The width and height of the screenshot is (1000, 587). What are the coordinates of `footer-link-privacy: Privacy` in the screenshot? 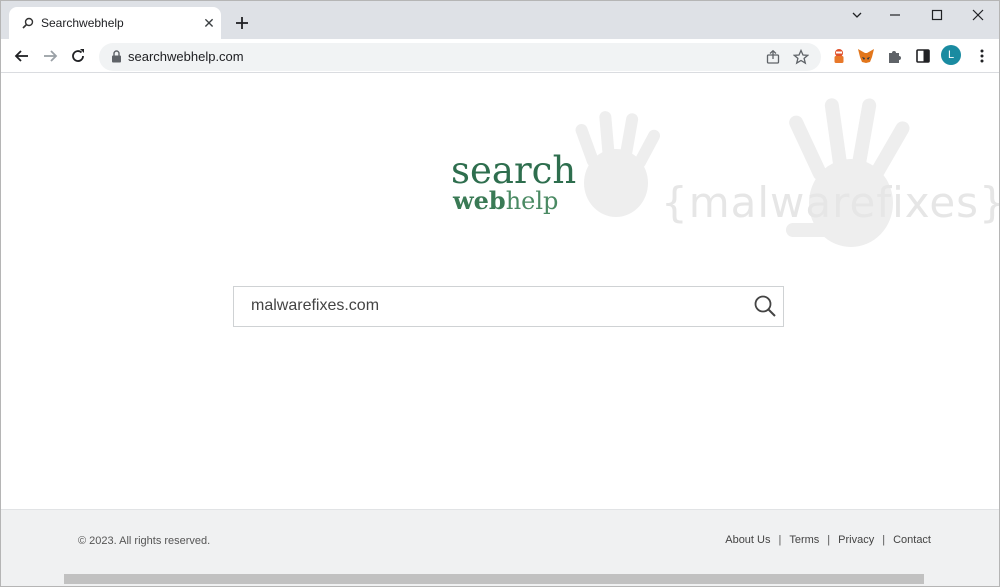 It's located at (856, 540).